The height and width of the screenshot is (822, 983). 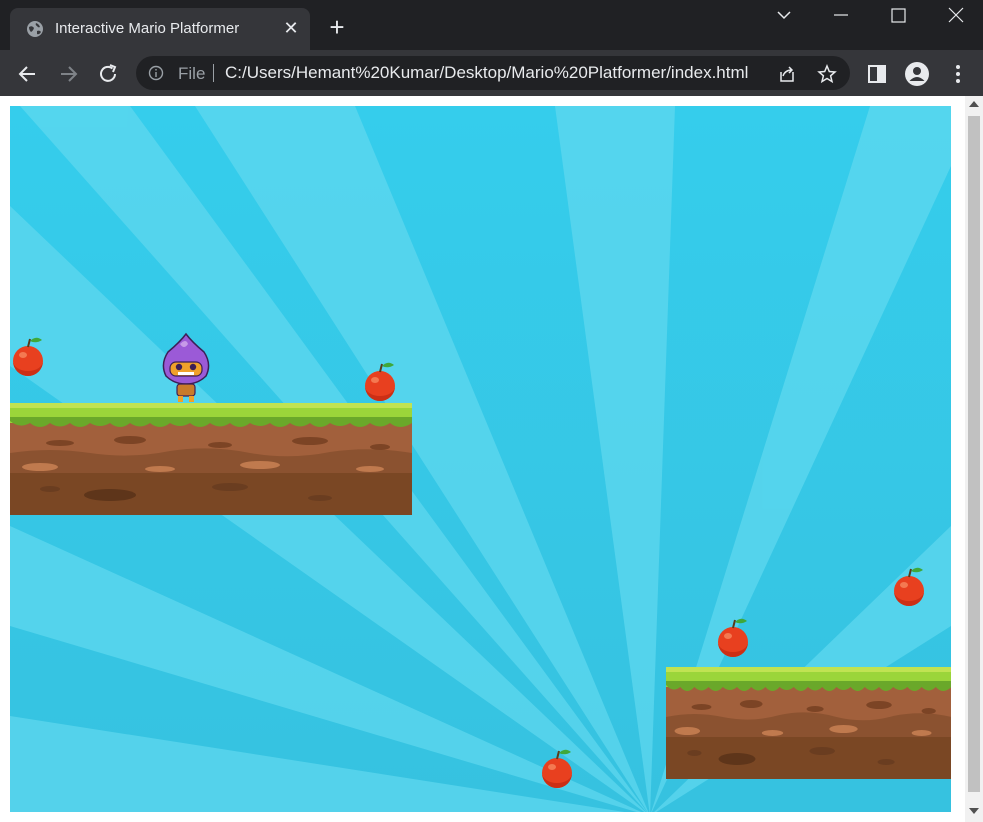 I want to click on browser-tab: Interactive Mario Platformer ✕, so click(x=160, y=29).